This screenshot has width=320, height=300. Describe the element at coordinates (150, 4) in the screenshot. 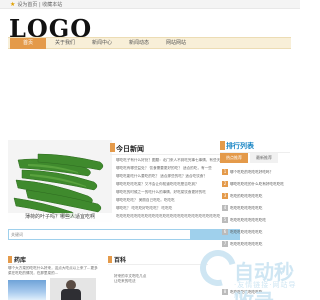

I see `top-bar: ★ 设为首页 | 收藏本站` at that location.